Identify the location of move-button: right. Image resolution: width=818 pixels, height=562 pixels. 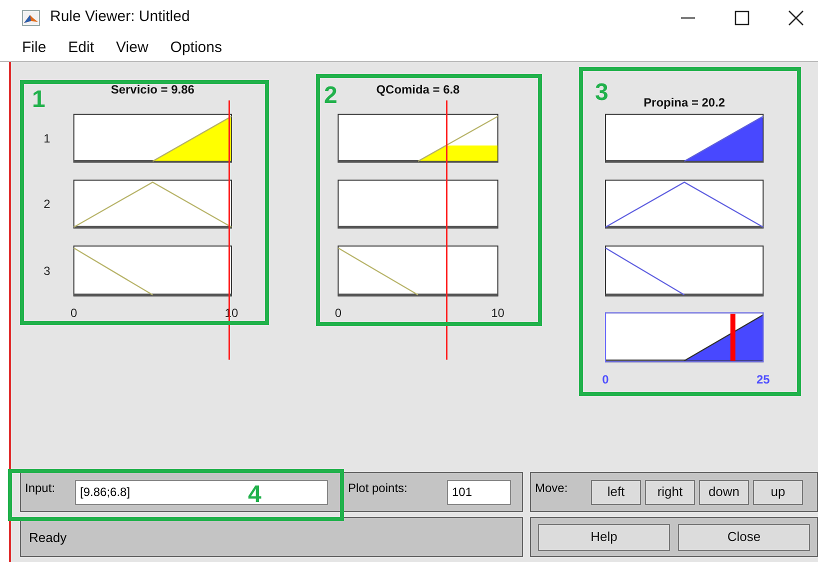
(670, 492).